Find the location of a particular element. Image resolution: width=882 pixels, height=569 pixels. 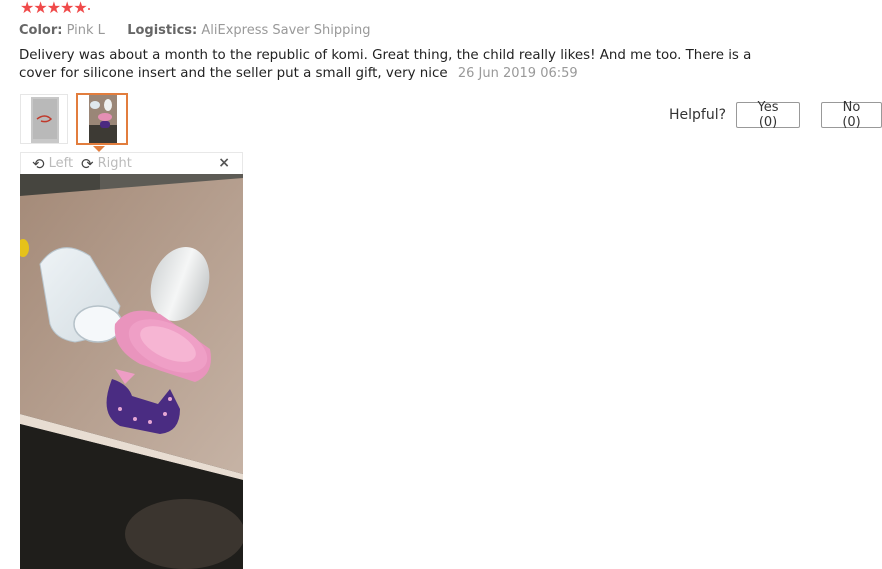

logistics-value: AliExpress Saver Shipping is located at coordinates (286, 30).